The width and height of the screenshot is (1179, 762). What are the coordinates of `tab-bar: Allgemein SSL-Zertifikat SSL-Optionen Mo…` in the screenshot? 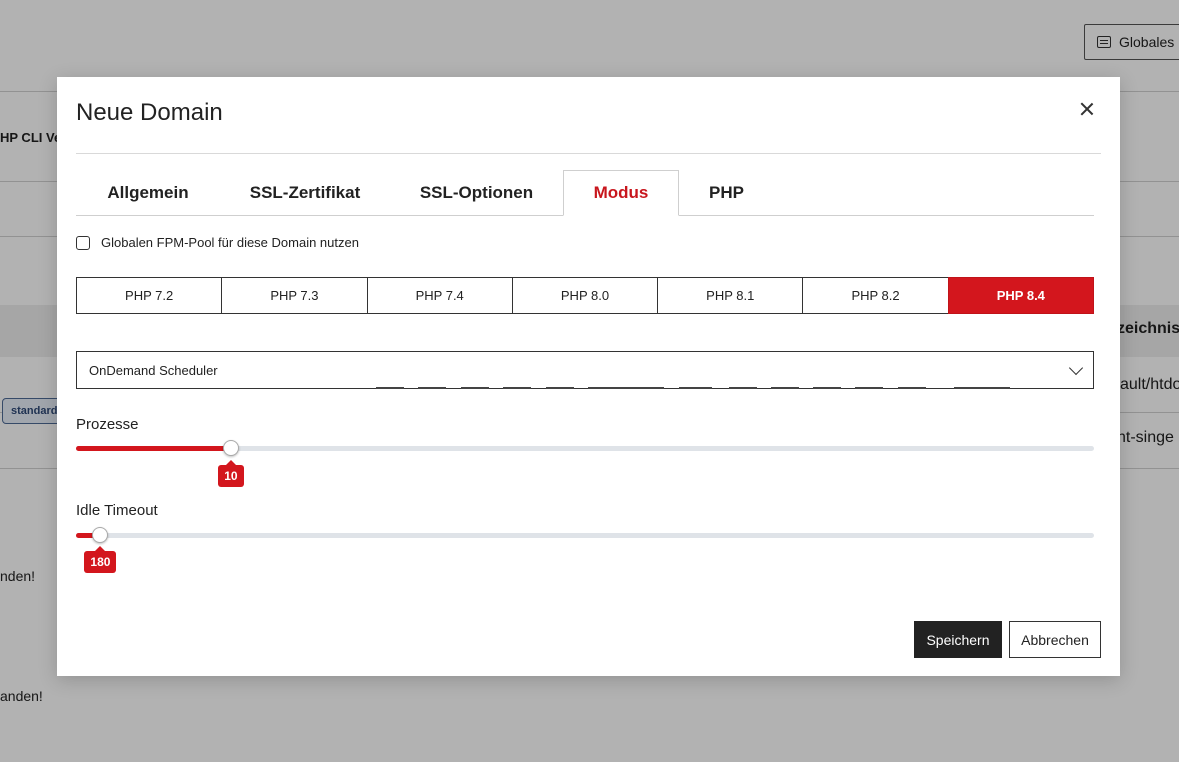 It's located at (585, 193).